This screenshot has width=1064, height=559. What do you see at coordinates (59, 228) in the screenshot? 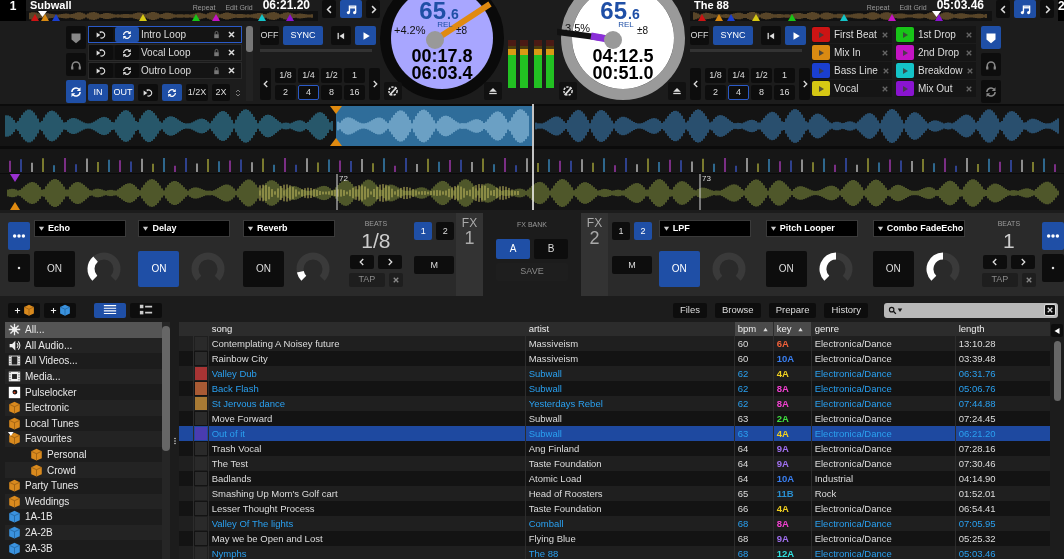
I see `effect-name: Echo` at bounding box center [59, 228].